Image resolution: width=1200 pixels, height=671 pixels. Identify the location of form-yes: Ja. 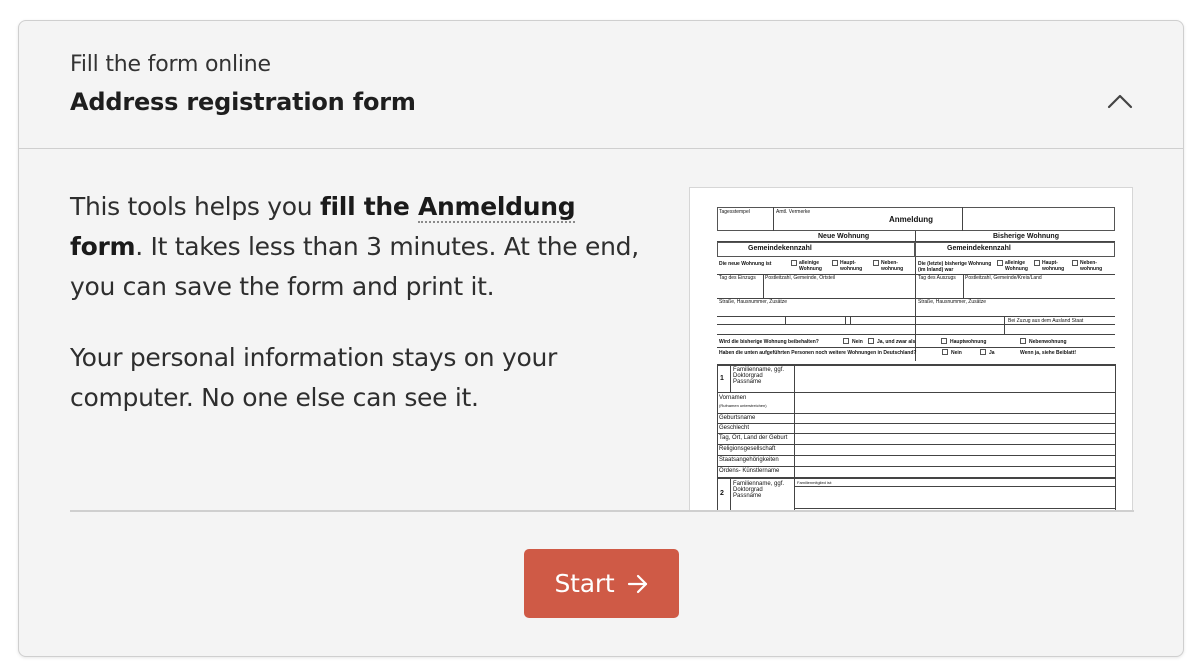
(992, 353).